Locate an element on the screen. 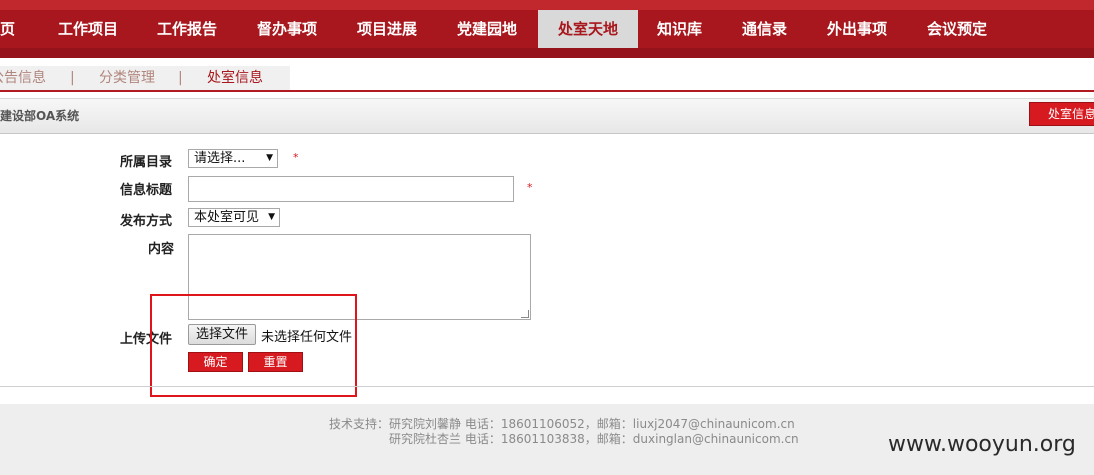 Image resolution: width=1094 pixels, height=475 pixels. title-input is located at coordinates (351, 189).